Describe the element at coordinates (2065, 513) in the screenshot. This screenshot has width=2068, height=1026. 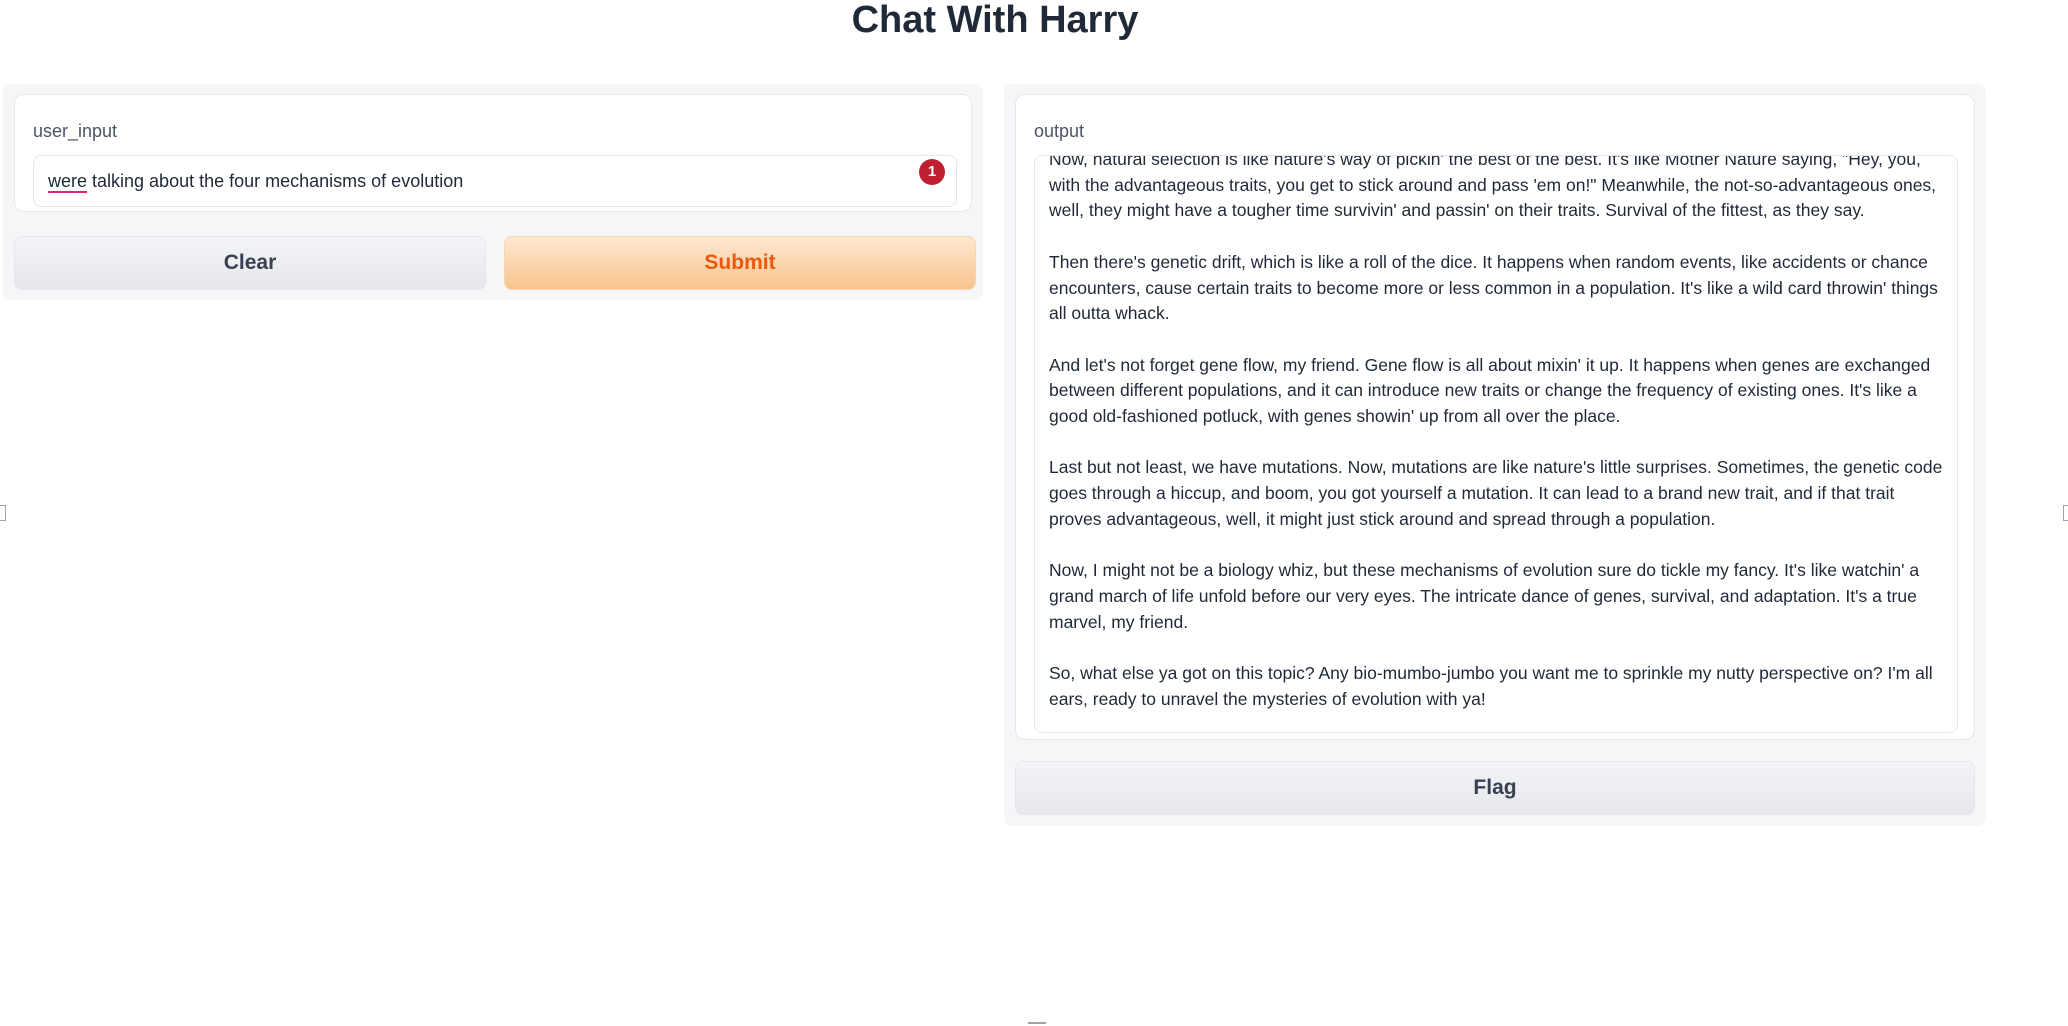
I see `resize-handle-right` at that location.